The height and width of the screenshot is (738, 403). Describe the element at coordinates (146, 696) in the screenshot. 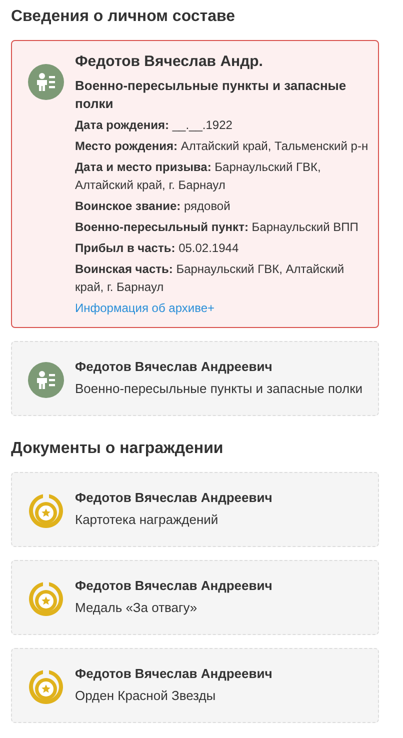

I see `record-subtitle: Орден Красной Звезды` at that location.